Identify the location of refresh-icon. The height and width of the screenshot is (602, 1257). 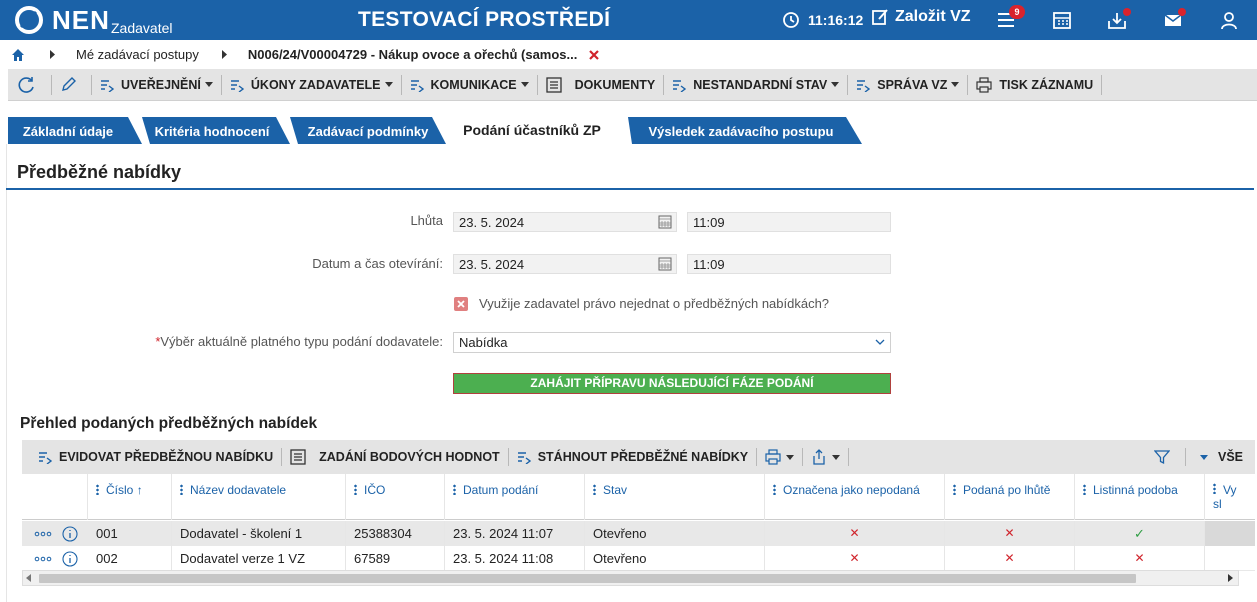
(26, 84).